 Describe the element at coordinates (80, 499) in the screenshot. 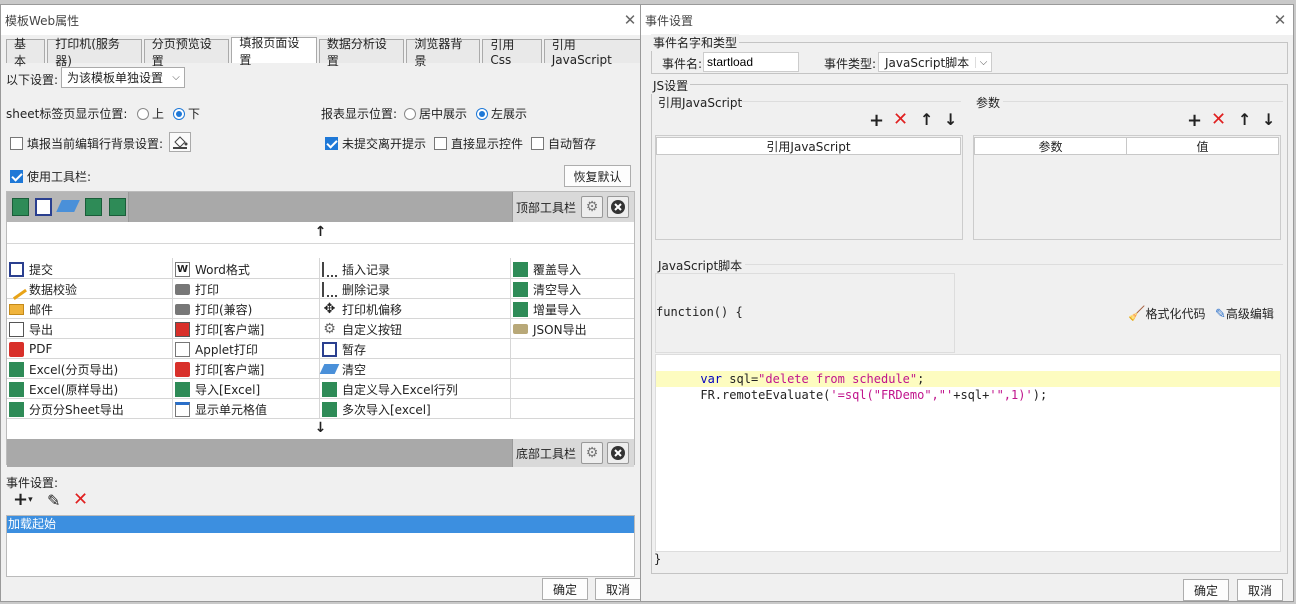

I see `delete-event-icon: ✕` at that location.